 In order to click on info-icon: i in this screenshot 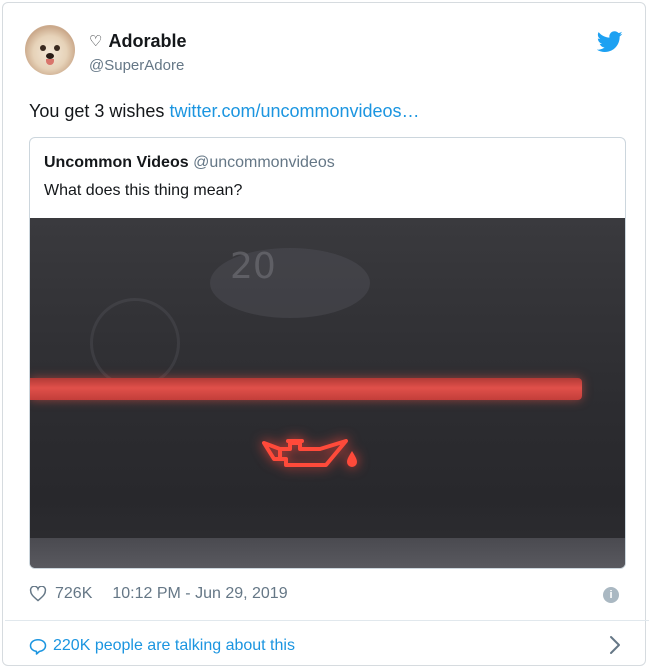, I will do `click(611, 595)`.